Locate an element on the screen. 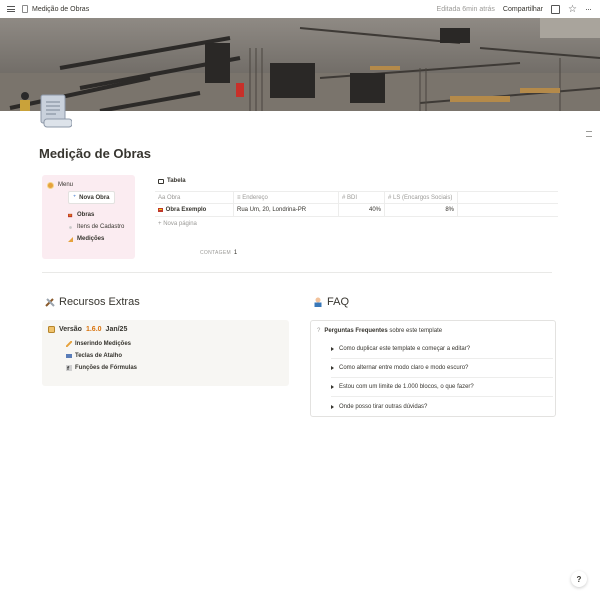 The image size is (600, 600). new-obra-label: Nova Obra is located at coordinates (94, 197).